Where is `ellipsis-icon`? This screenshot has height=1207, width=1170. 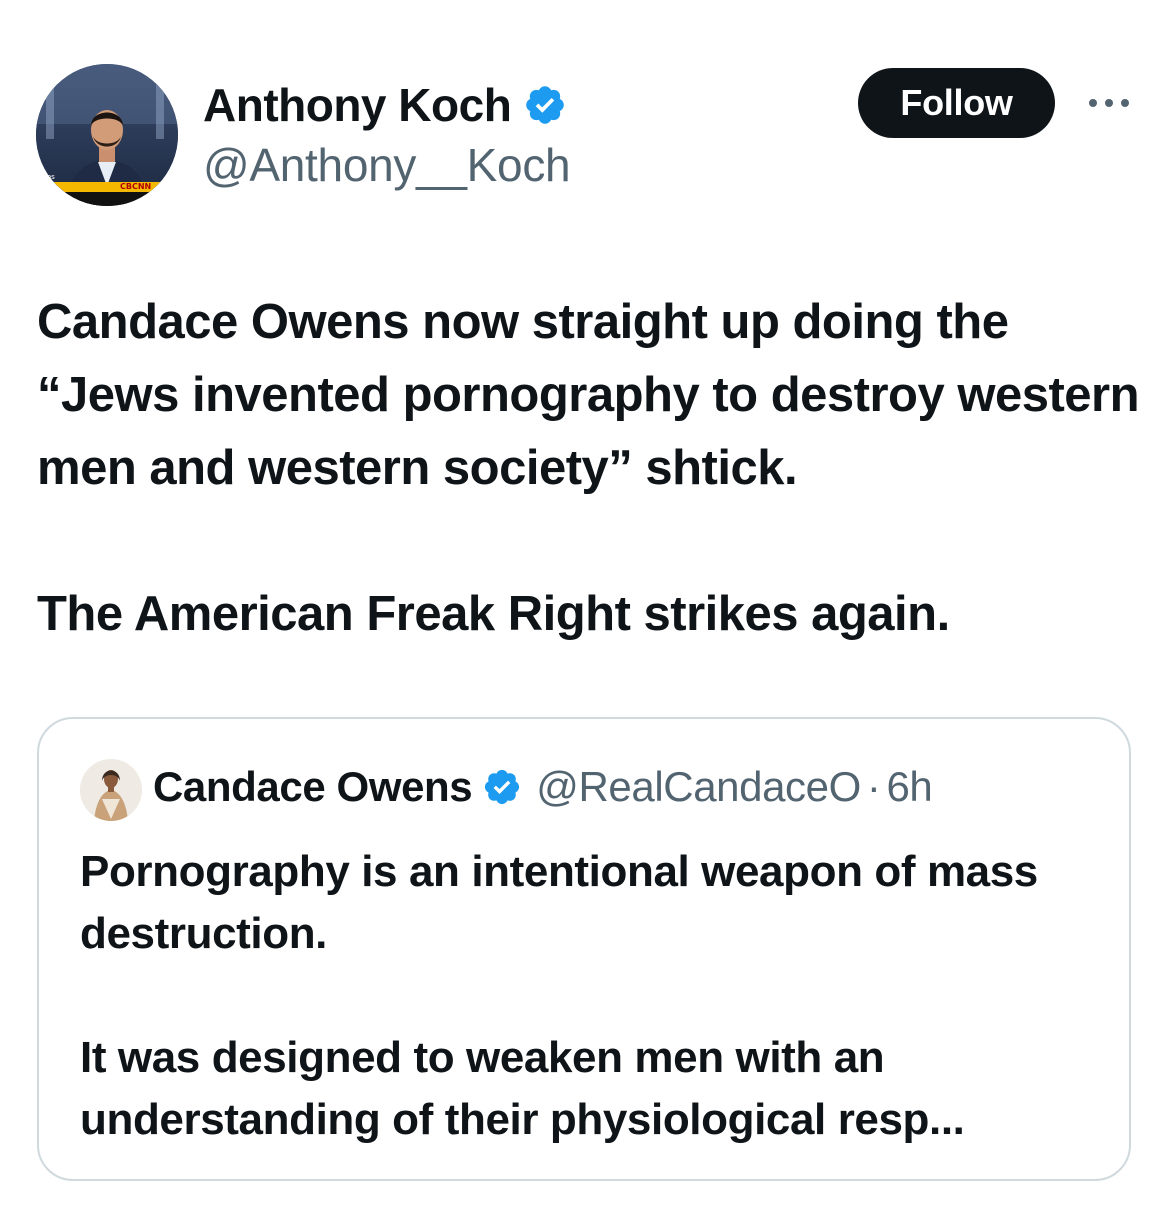 ellipsis-icon is located at coordinates (1109, 103).